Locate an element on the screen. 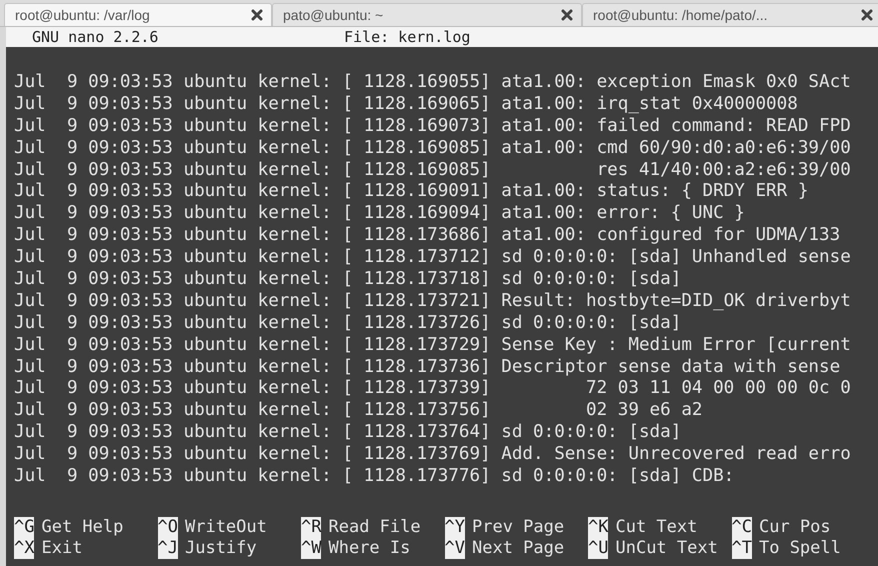 The image size is (878, 566). shortcut-label: Read File is located at coordinates (374, 527).